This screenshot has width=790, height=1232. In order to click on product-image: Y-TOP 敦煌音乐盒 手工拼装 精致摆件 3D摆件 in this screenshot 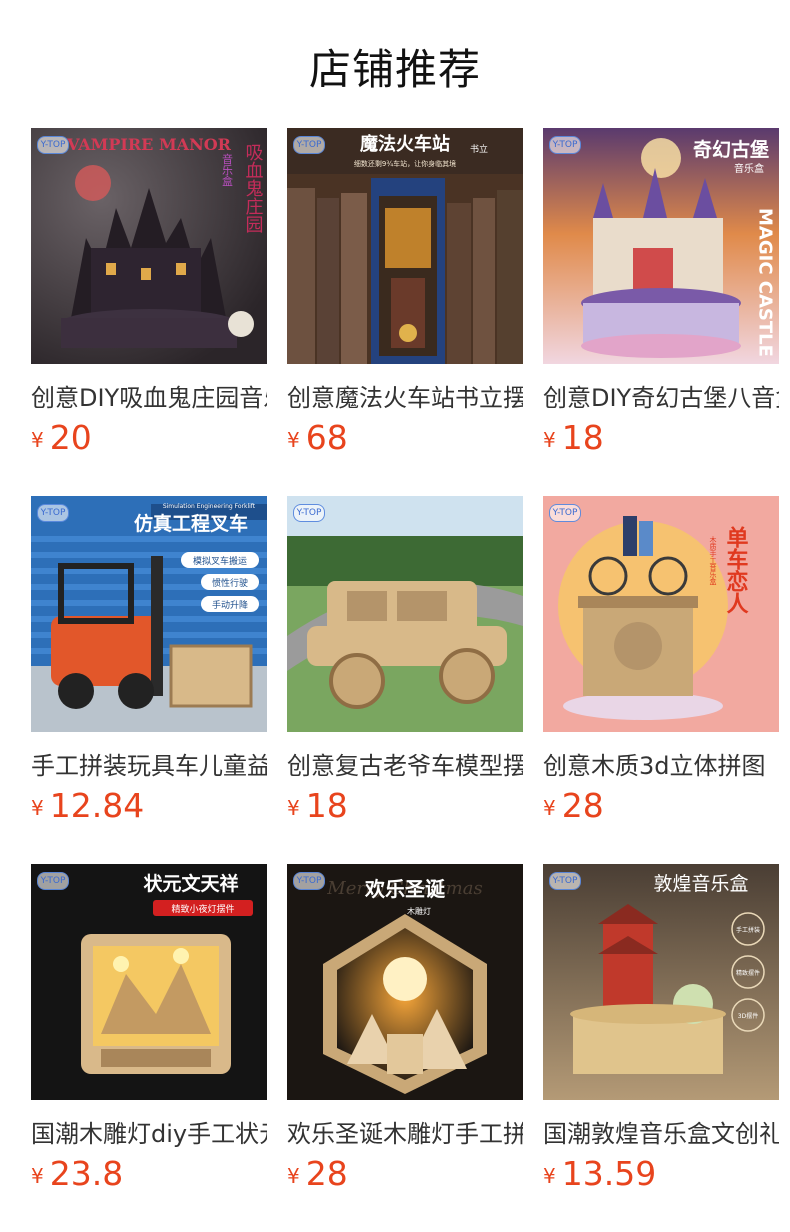, I will do `click(661, 982)`.